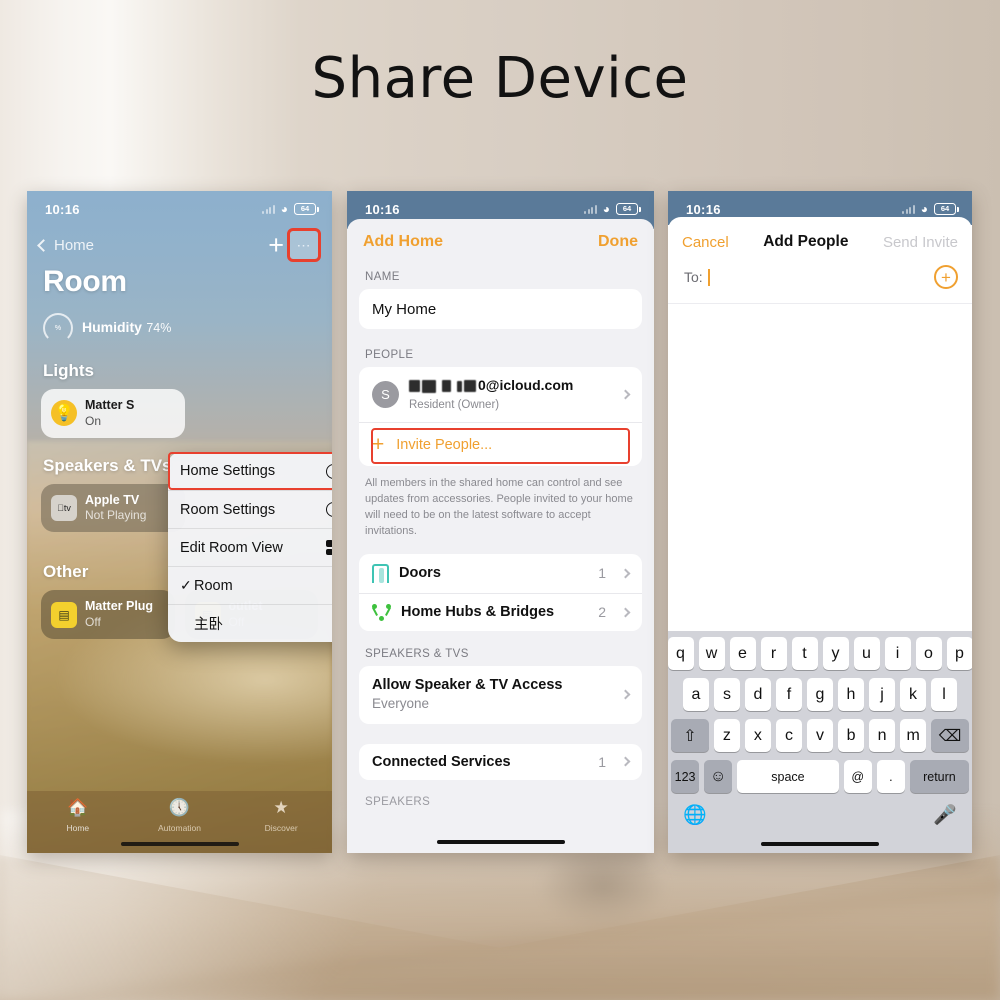 The image size is (1000, 1000). What do you see at coordinates (959, 653) in the screenshot?
I see `key-p: p` at bounding box center [959, 653].